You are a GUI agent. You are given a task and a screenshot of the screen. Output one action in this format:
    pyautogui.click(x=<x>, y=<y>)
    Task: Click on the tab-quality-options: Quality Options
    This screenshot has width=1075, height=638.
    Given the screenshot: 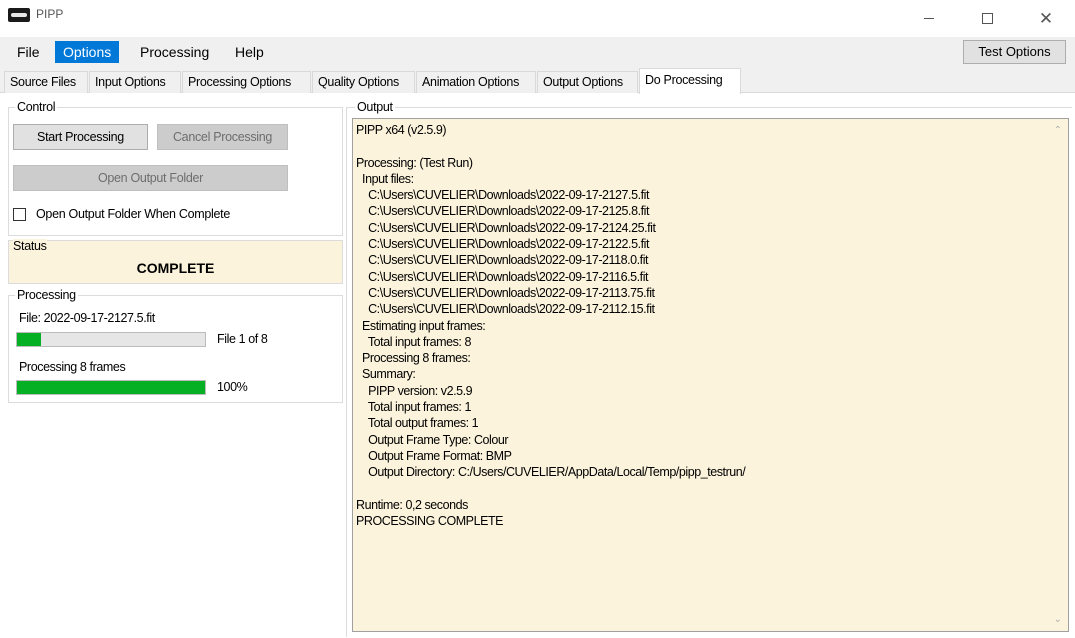 What is the action you would take?
    pyautogui.click(x=363, y=82)
    